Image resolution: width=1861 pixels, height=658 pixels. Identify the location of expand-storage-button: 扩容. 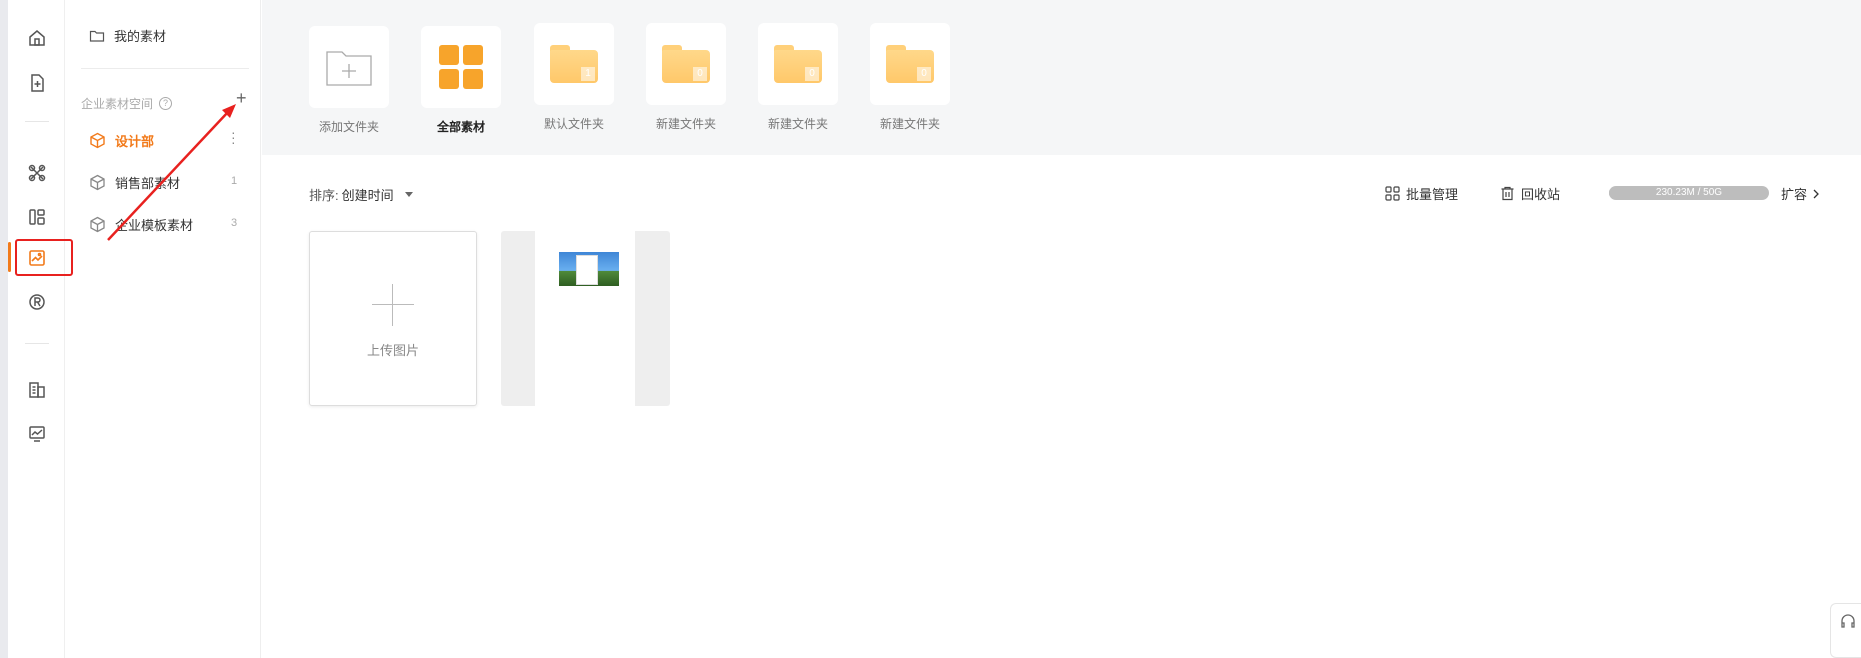
(1800, 193).